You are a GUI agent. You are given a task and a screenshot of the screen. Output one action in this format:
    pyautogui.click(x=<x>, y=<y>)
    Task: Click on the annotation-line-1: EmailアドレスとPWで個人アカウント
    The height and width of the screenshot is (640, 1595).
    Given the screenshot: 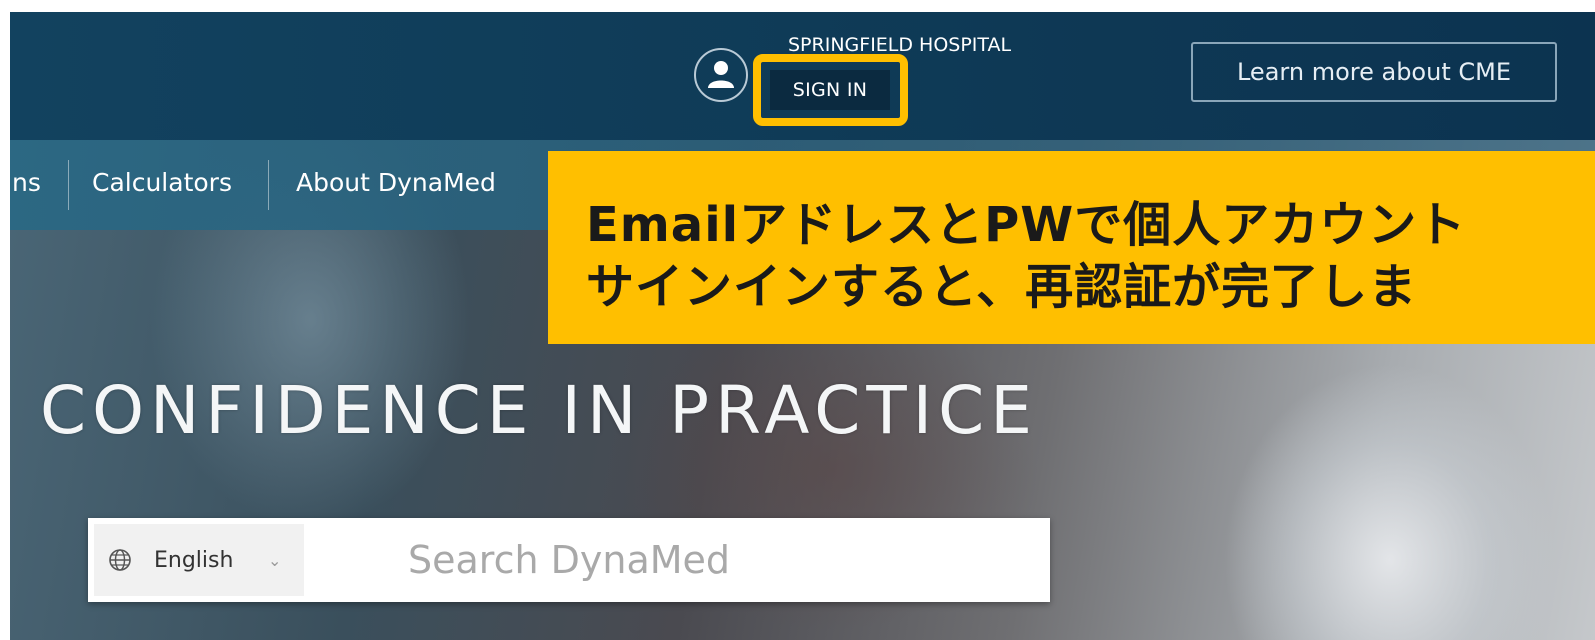 What is the action you would take?
    pyautogui.click(x=1026, y=225)
    